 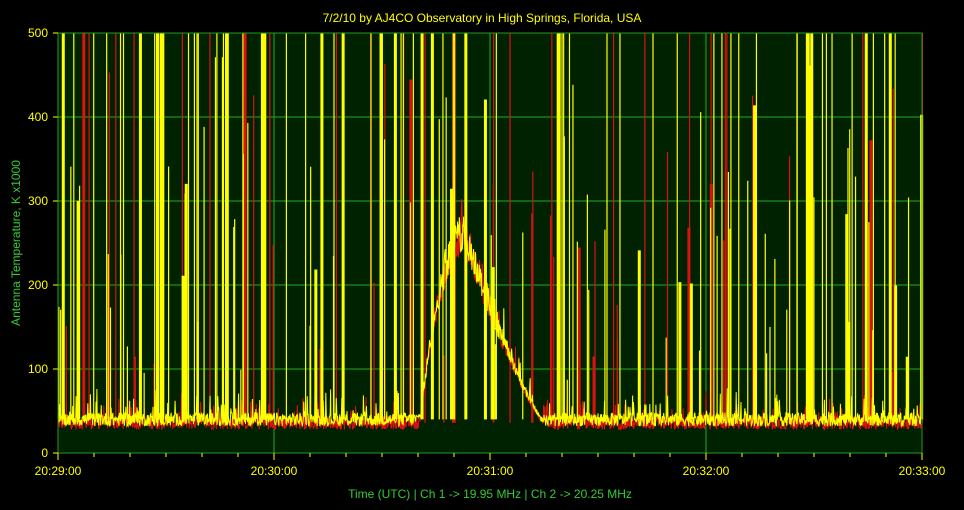 I want to click on y-tick-label: 200, so click(x=38, y=285).